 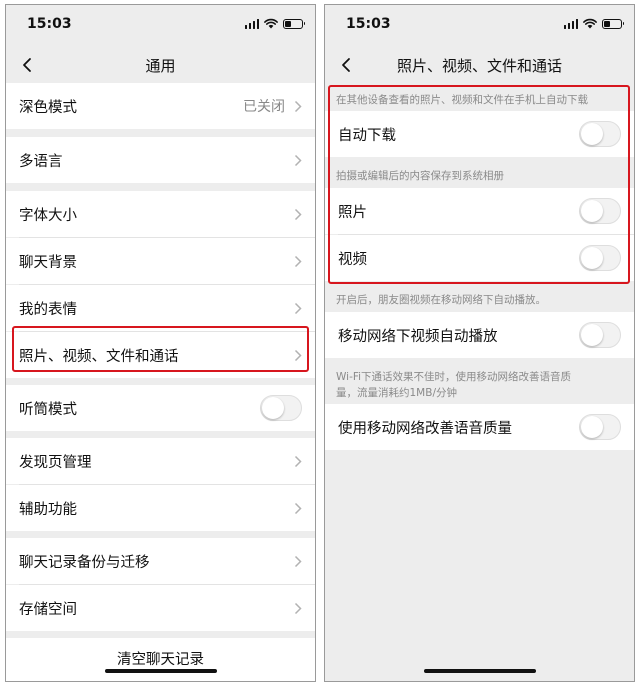 I want to click on settings-item-photos: 照片, so click(x=479, y=211).